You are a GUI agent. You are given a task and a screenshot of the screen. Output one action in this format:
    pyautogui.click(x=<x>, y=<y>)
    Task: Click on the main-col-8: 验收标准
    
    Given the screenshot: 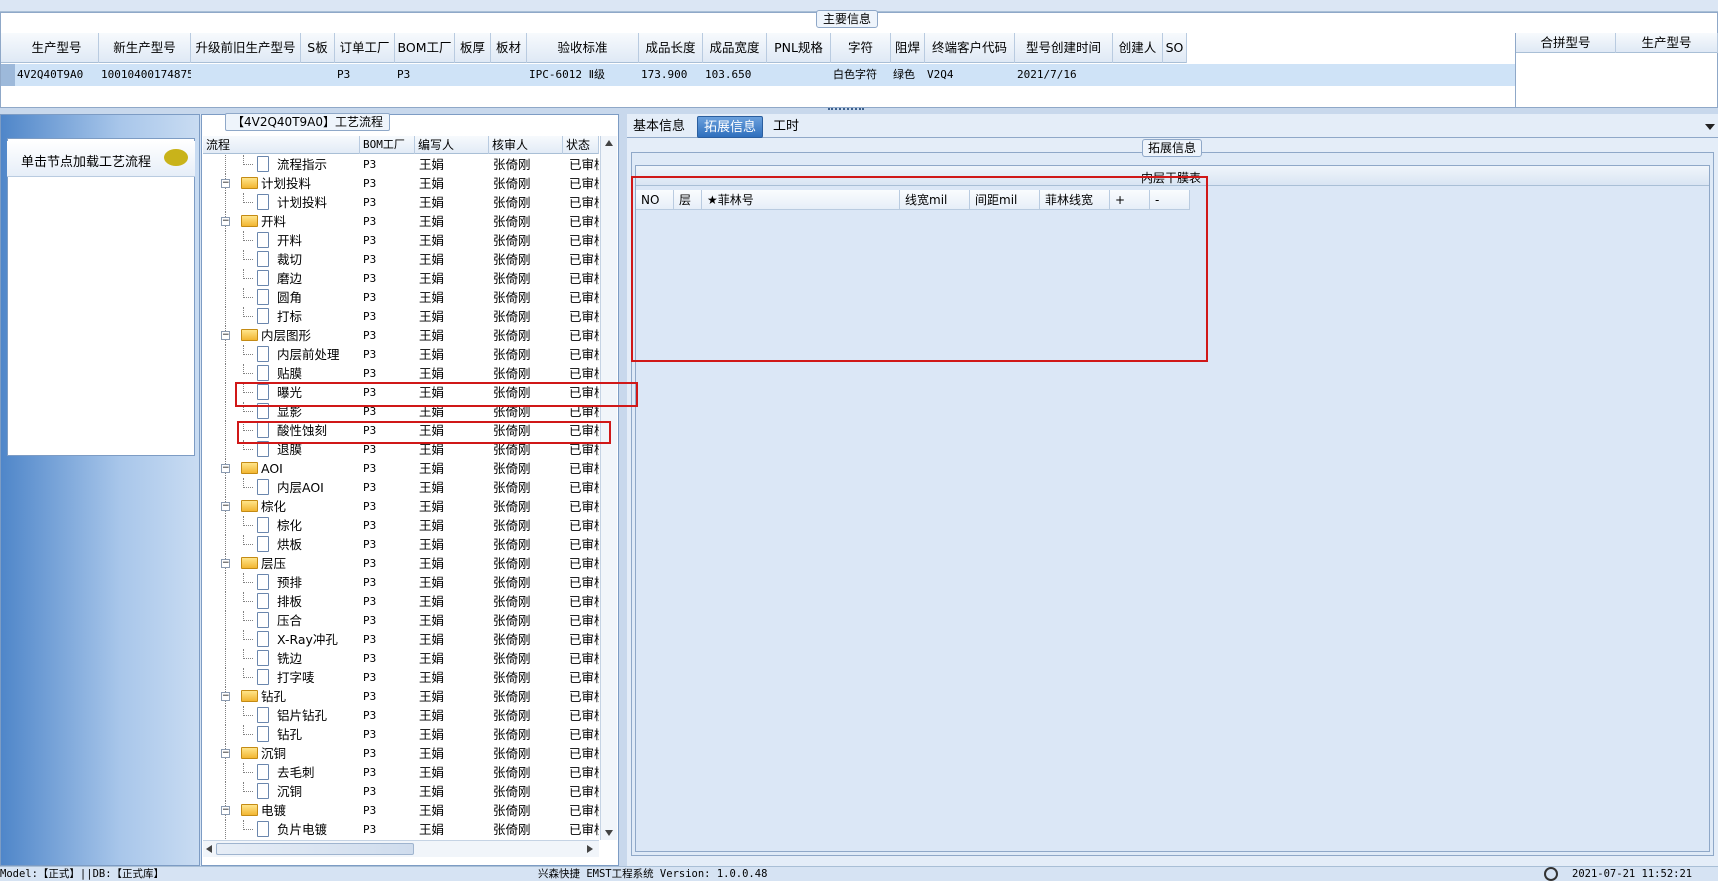 What is the action you would take?
    pyautogui.click(x=583, y=48)
    